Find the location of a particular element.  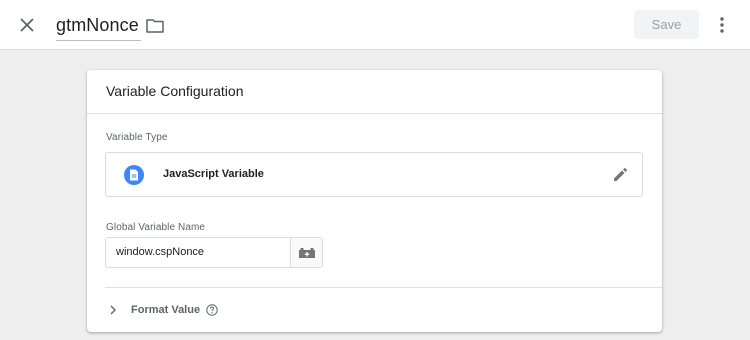

pencil-icon is located at coordinates (620, 174).